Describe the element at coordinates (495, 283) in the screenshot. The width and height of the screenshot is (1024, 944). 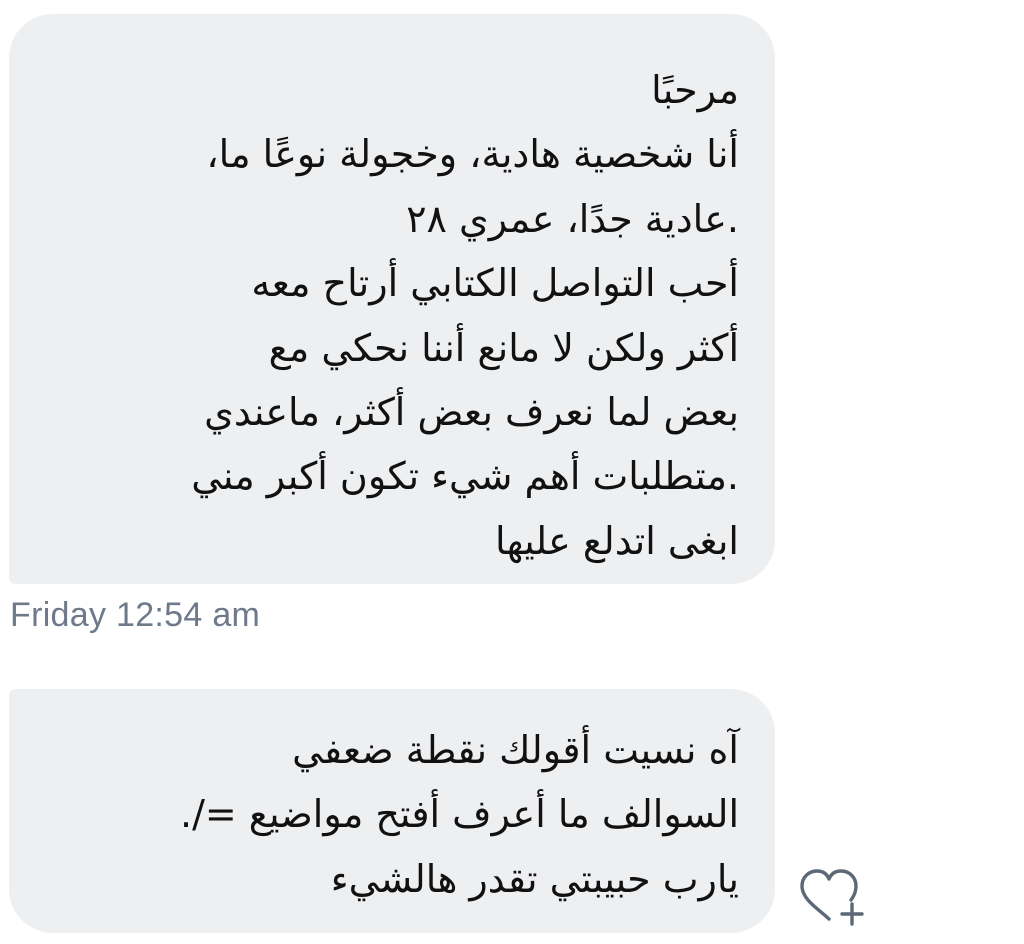
I see `message-line: أحب التواصل الكتابي أرتاح معه` at that location.